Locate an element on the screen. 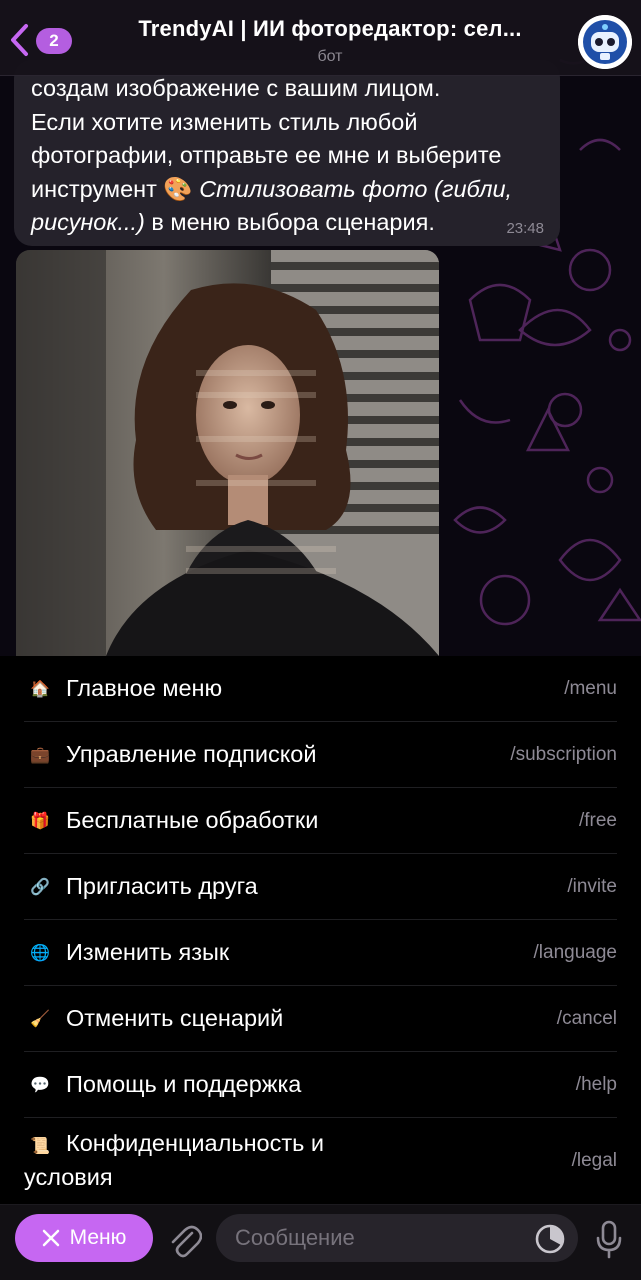  command-label: Бесплатные обработки is located at coordinates (192, 820).